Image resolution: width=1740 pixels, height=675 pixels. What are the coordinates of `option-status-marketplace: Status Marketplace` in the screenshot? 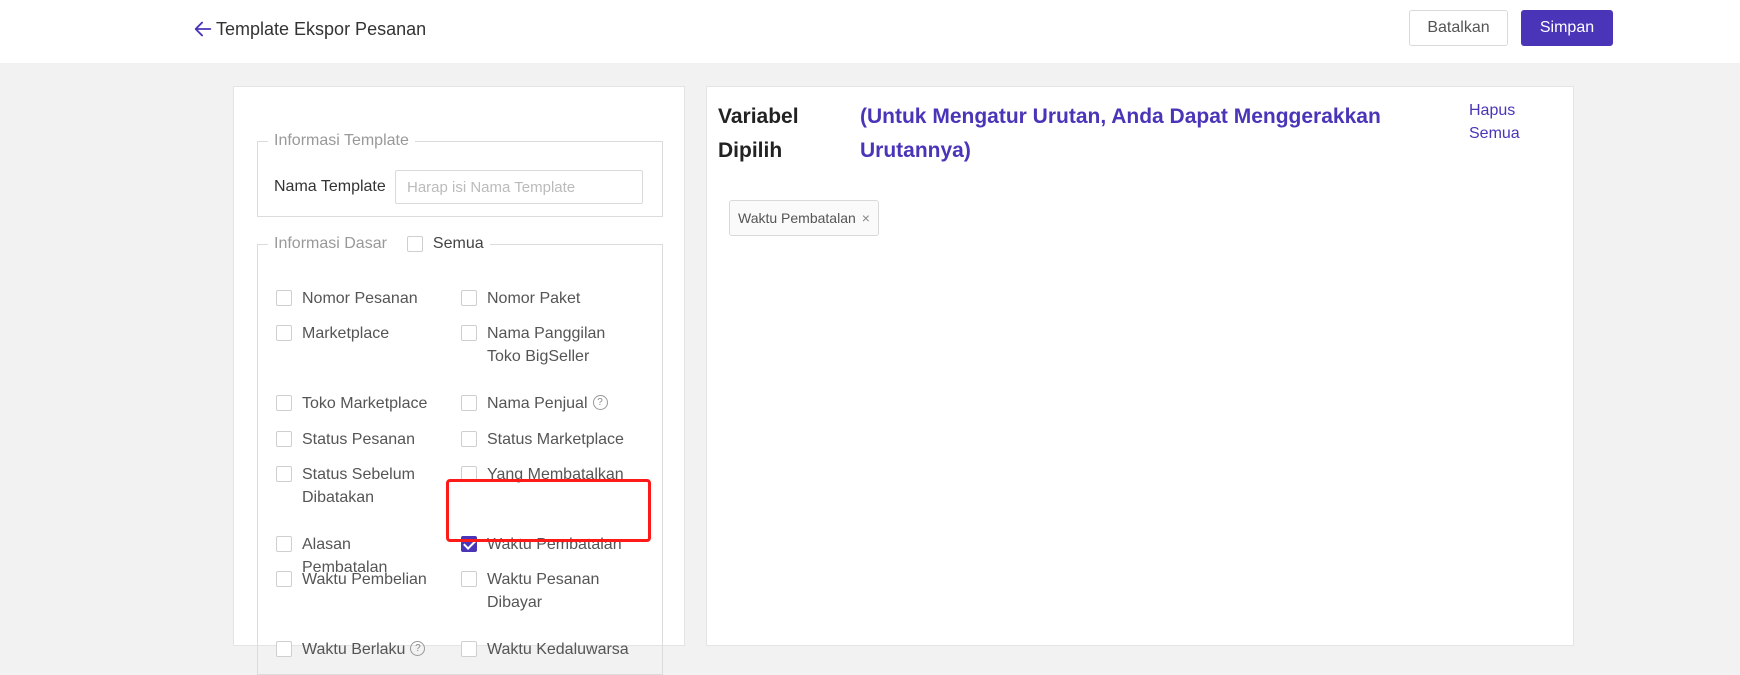 It's located at (551, 439).